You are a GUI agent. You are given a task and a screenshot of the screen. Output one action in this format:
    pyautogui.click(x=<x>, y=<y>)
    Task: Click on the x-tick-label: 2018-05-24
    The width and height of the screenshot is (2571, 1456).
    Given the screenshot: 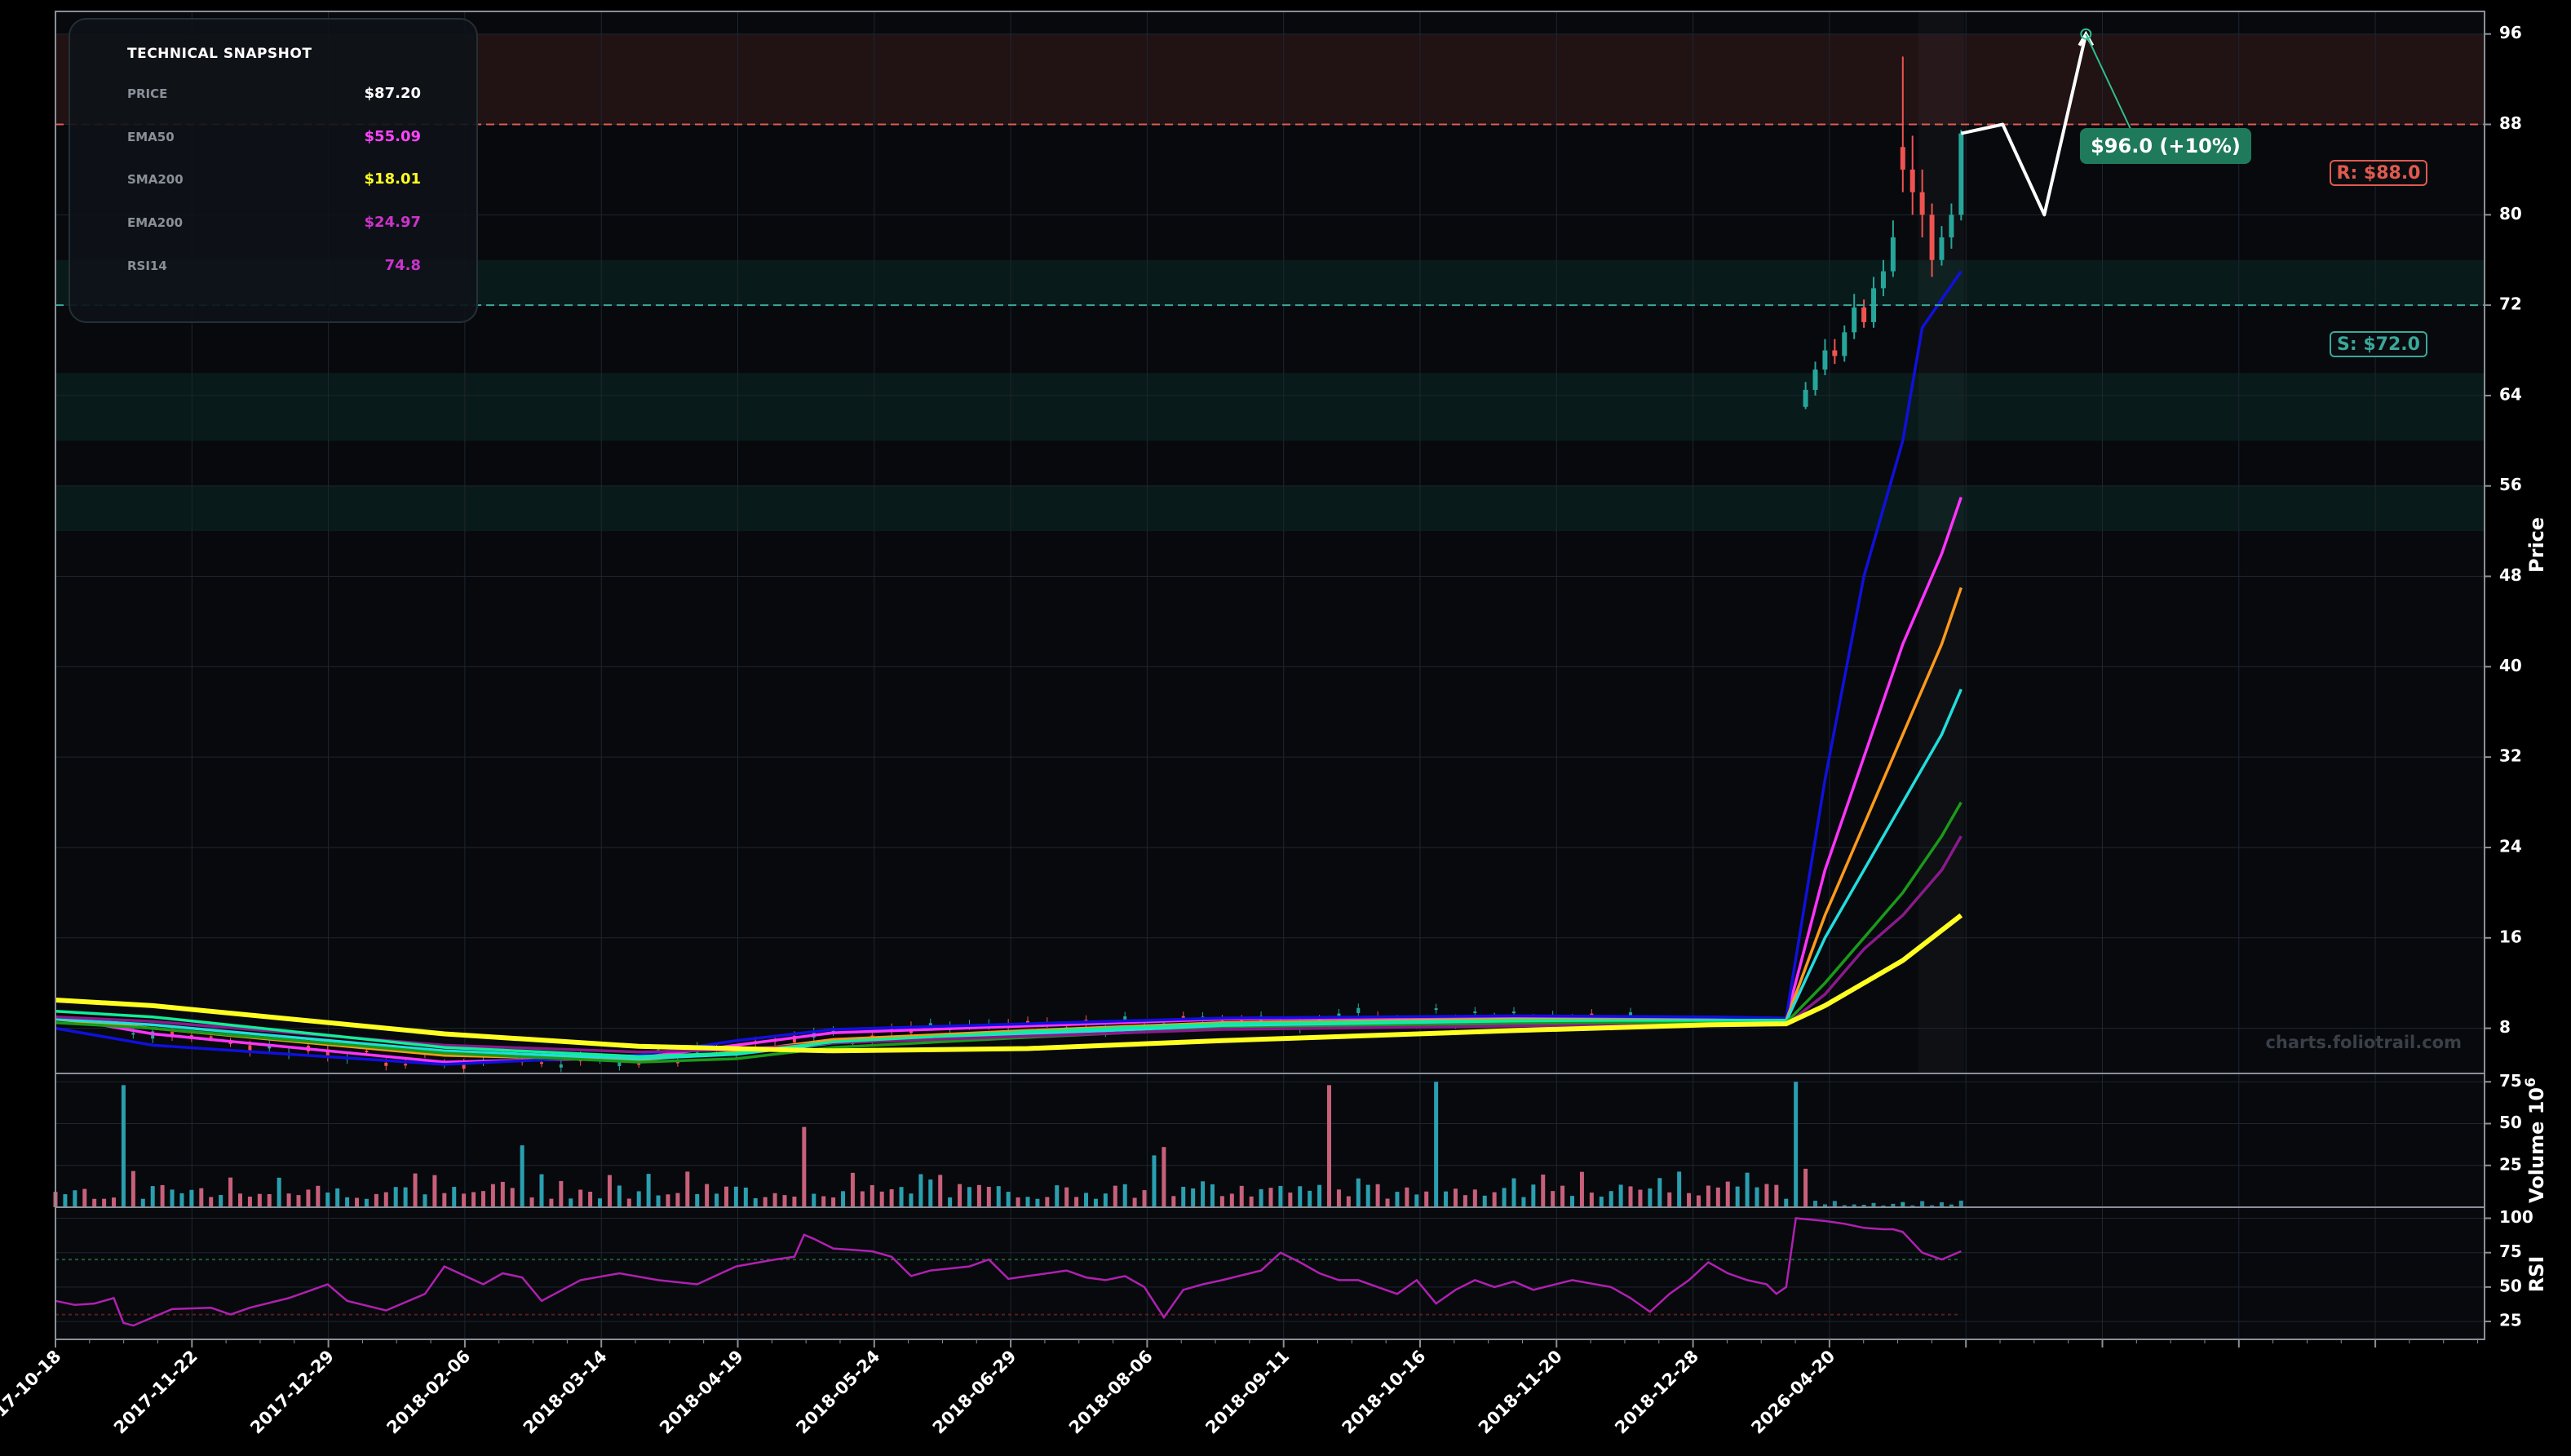 What is the action you would take?
    pyautogui.click(x=837, y=1392)
    